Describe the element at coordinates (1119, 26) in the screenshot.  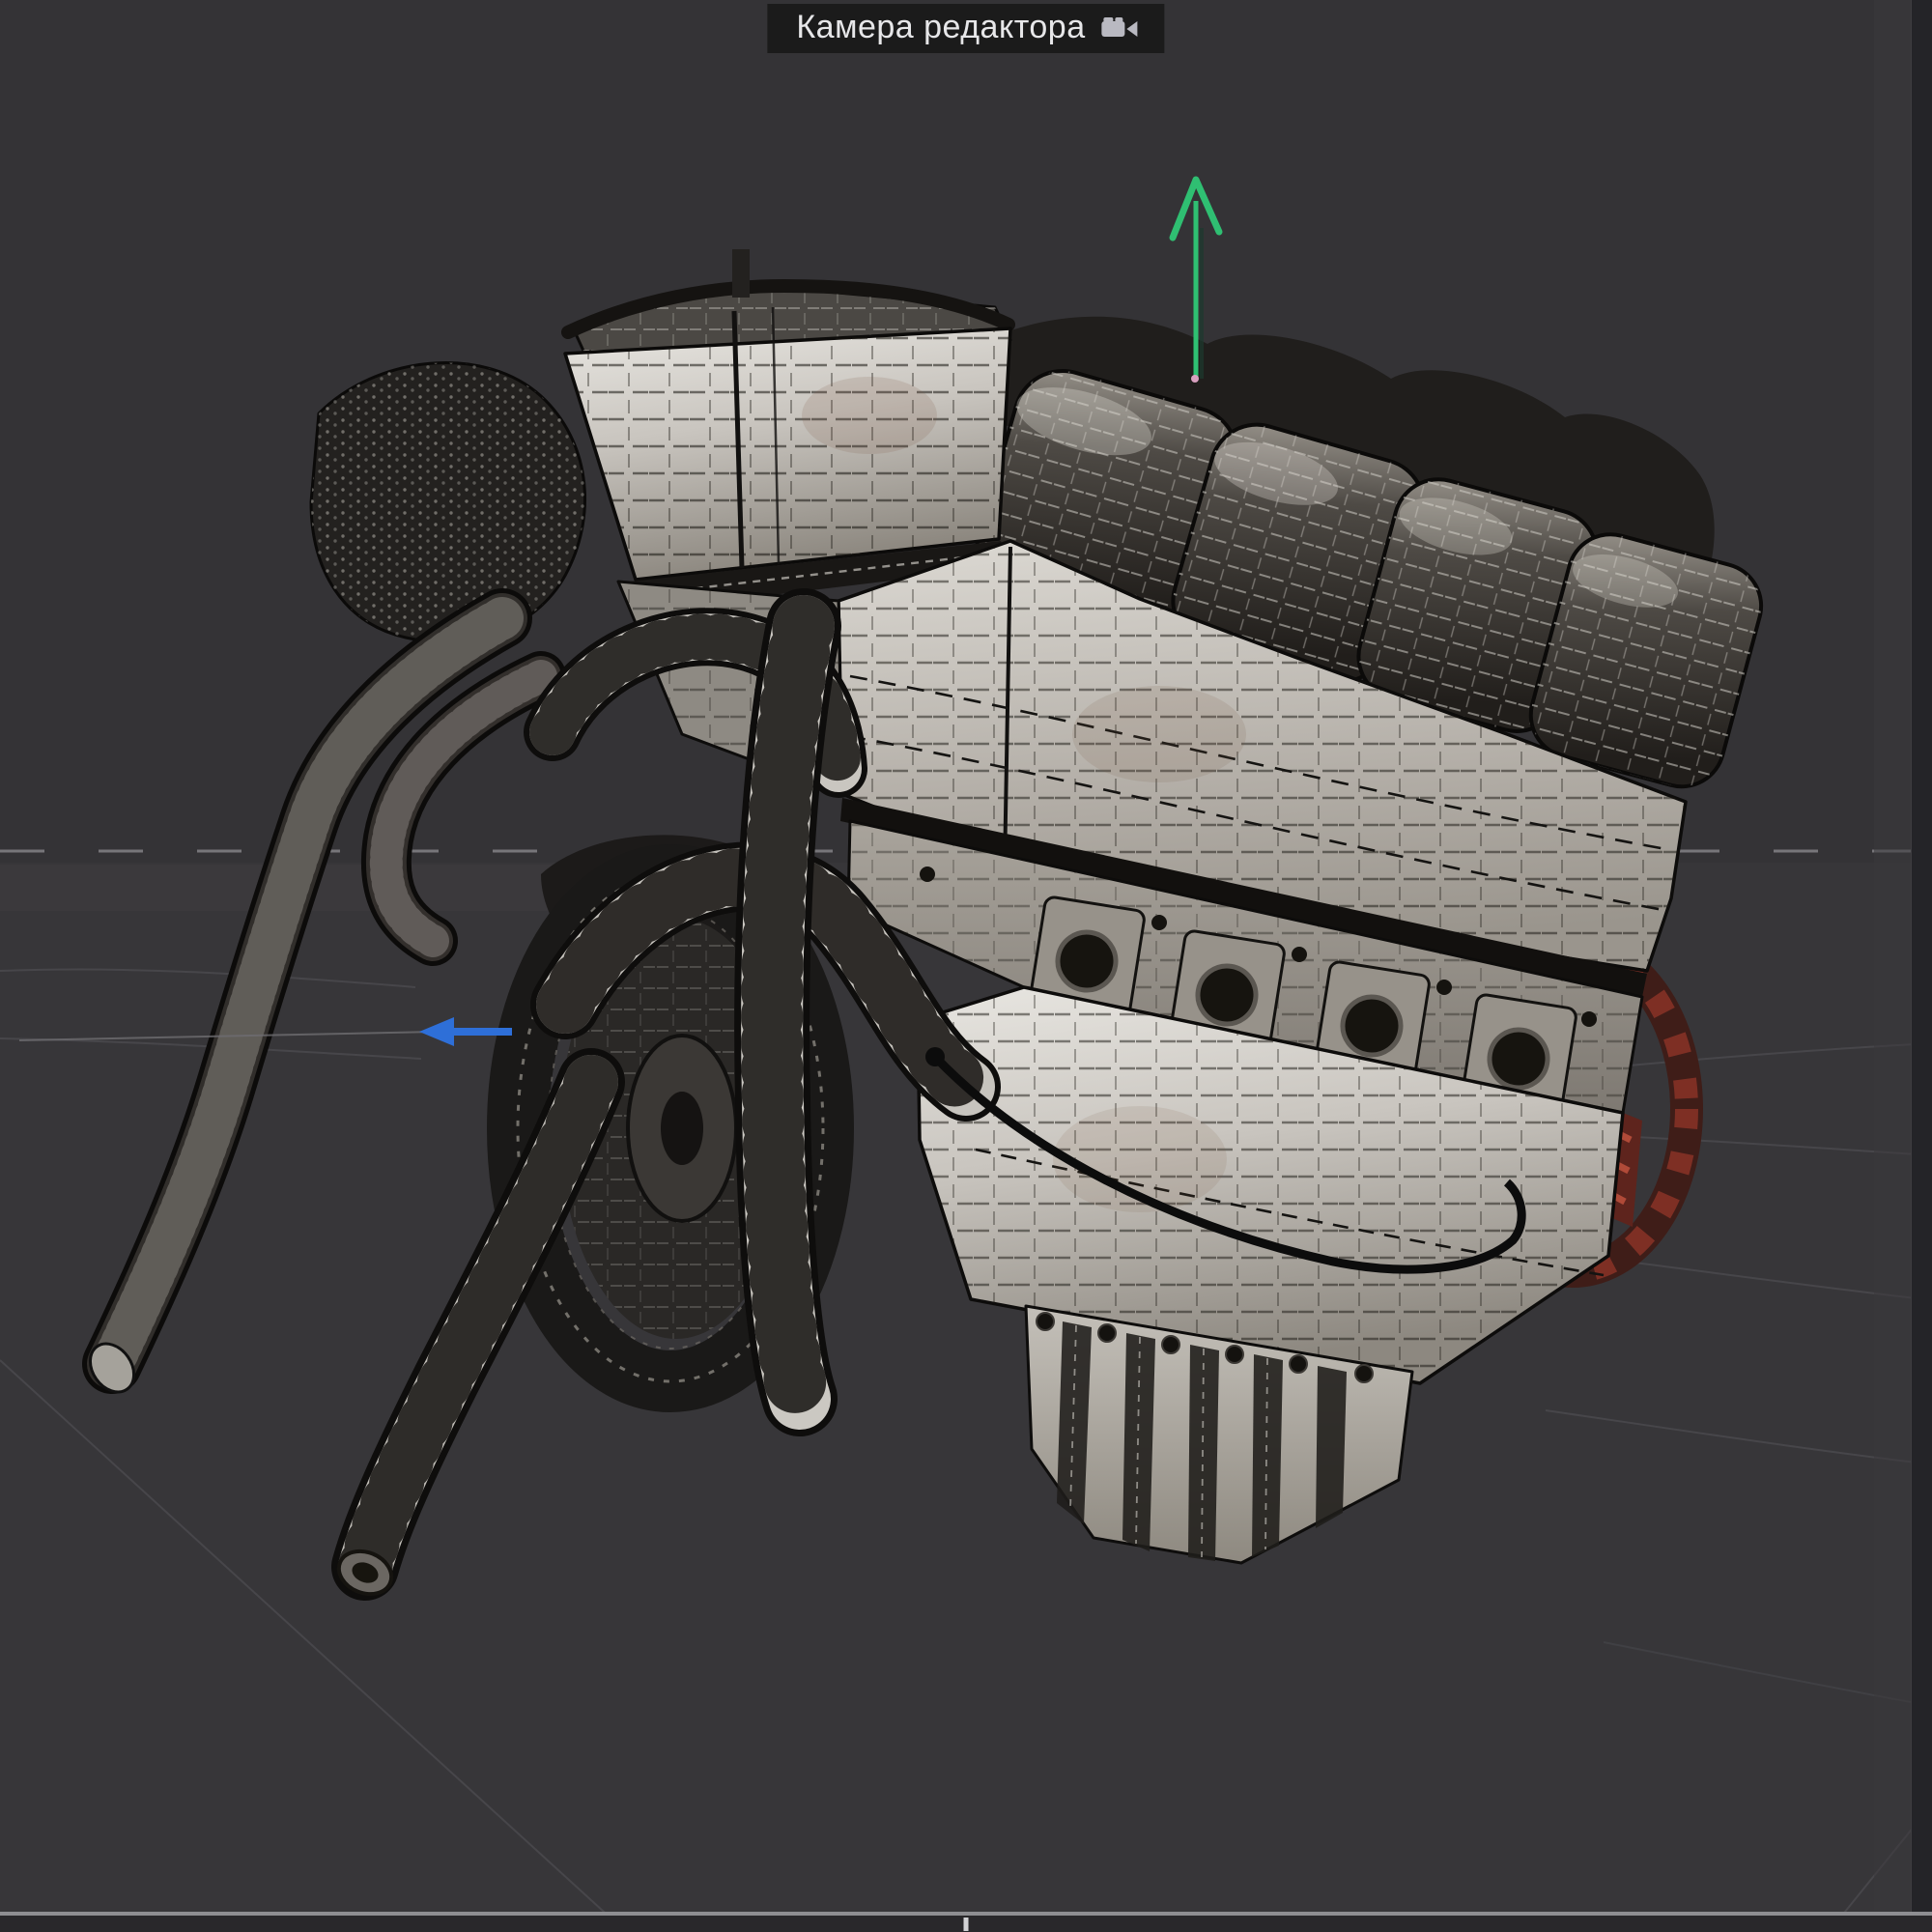
I see `movie-camera-icon` at that location.